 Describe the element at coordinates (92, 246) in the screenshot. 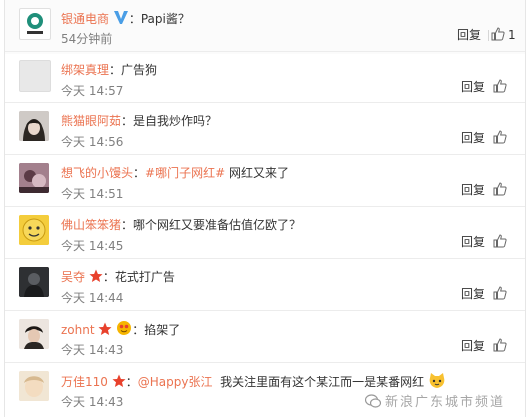

I see `comment-time: 今天 14:45` at that location.